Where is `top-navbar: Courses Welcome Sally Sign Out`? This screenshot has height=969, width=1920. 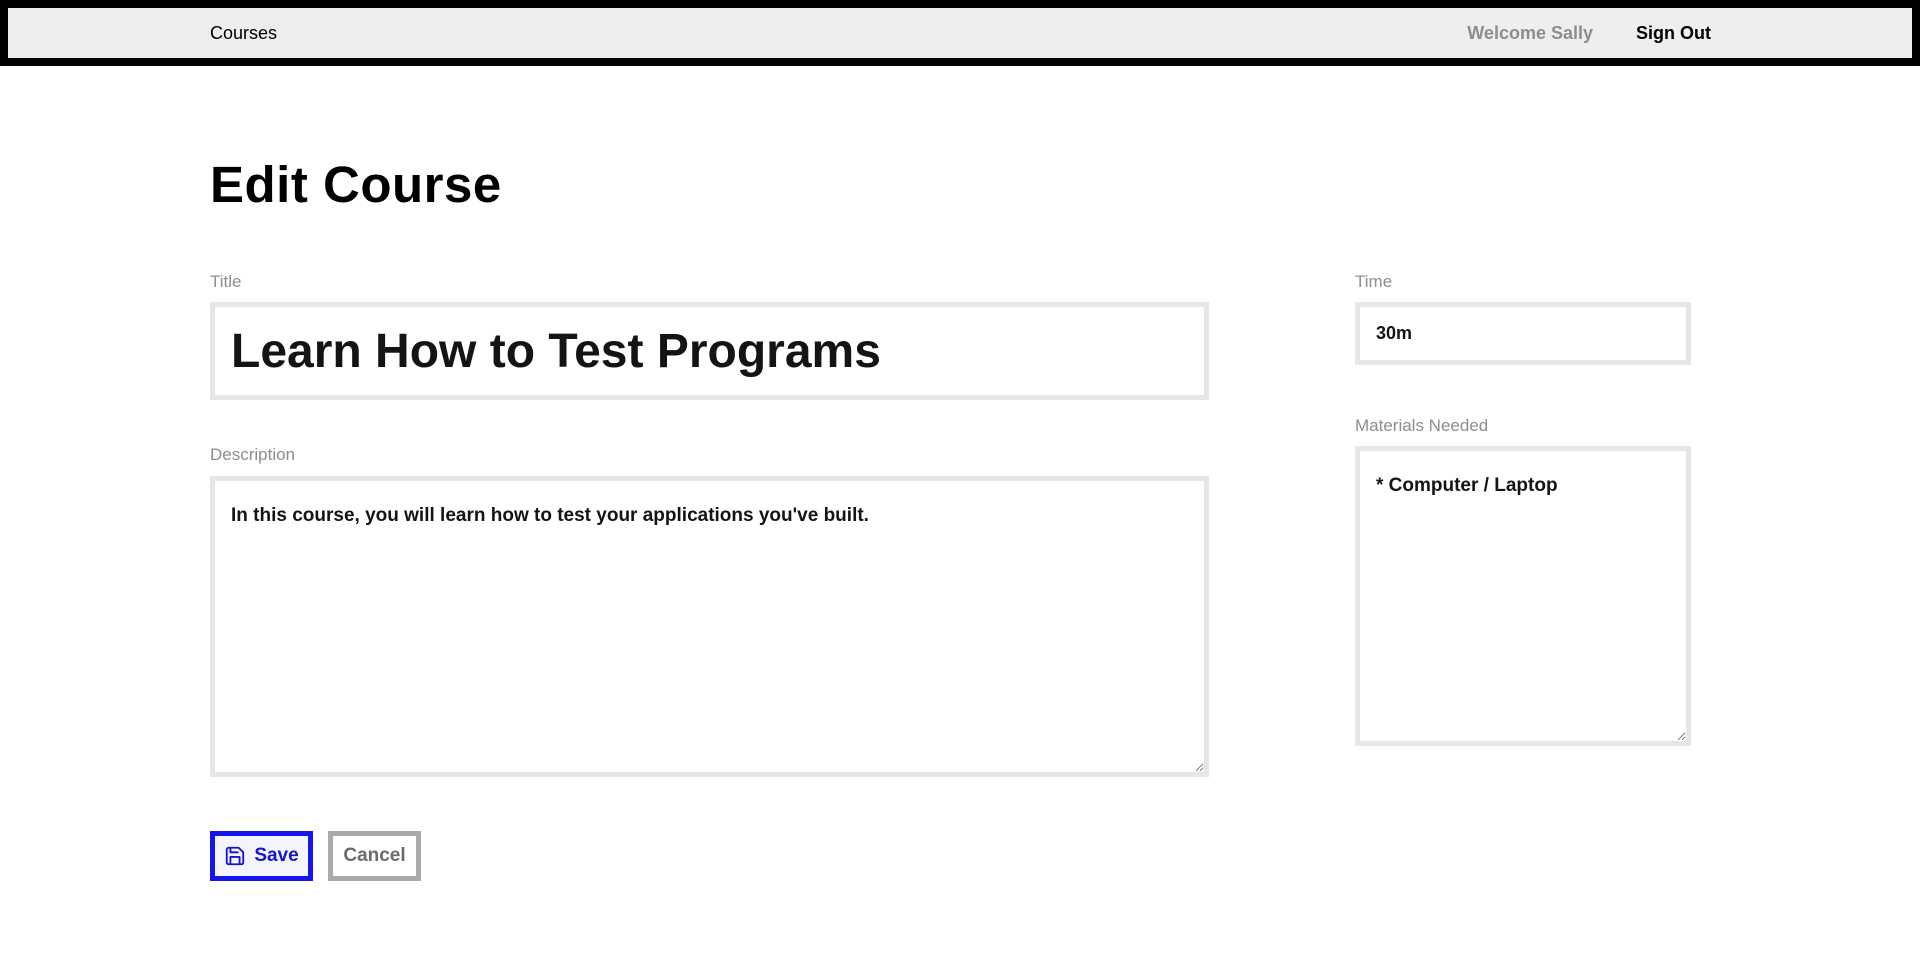
top-navbar: Courses Welcome Sally Sign Out is located at coordinates (960, 33).